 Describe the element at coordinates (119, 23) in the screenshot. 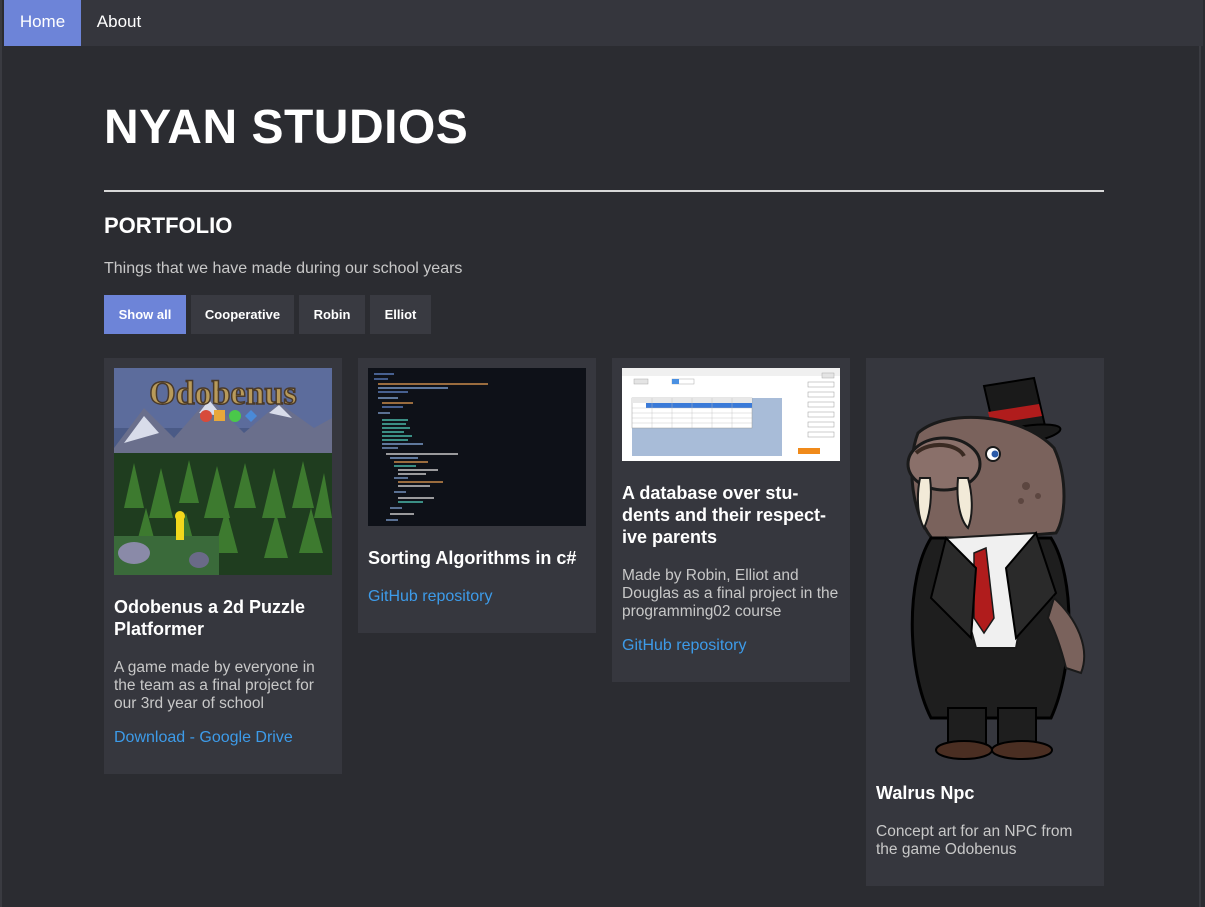

I see `nav-about-link: About` at that location.